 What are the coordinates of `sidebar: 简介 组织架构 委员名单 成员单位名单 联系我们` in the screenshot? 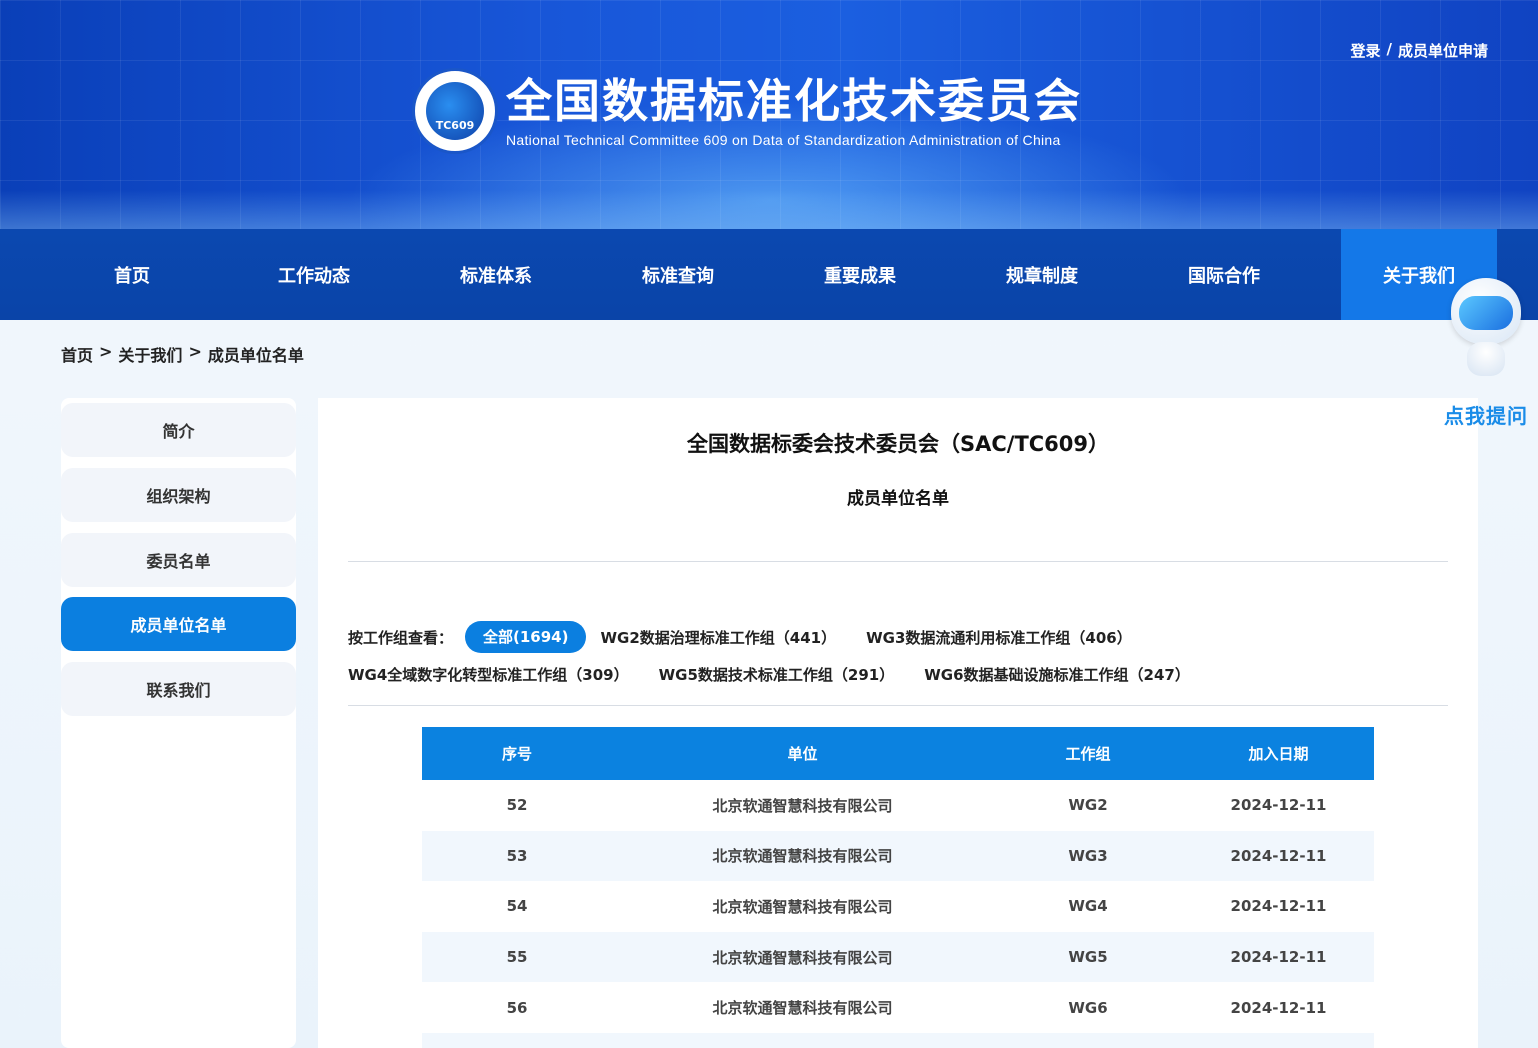 It's located at (178, 723).